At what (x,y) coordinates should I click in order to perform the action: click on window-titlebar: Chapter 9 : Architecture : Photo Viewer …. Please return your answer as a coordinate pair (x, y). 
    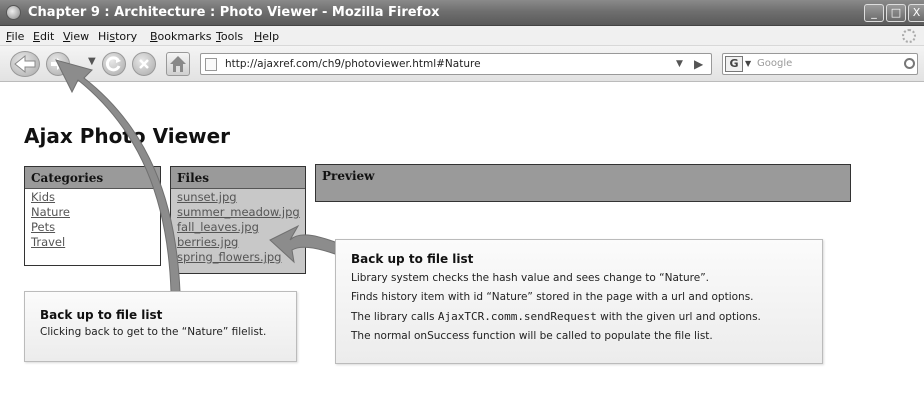
    Looking at the image, I should click on (462, 13).